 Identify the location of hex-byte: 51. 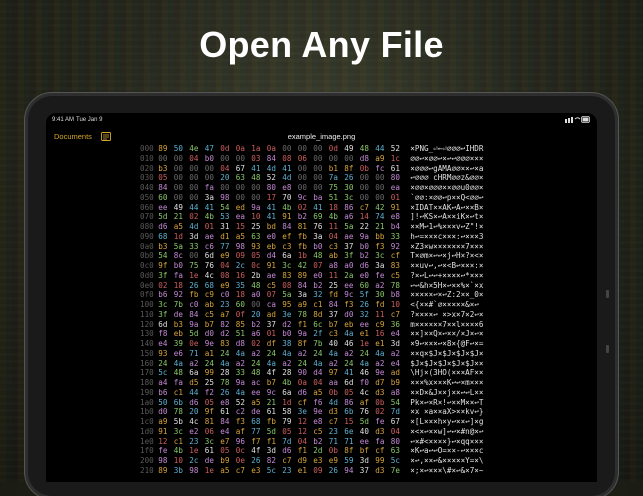
(337, 198).